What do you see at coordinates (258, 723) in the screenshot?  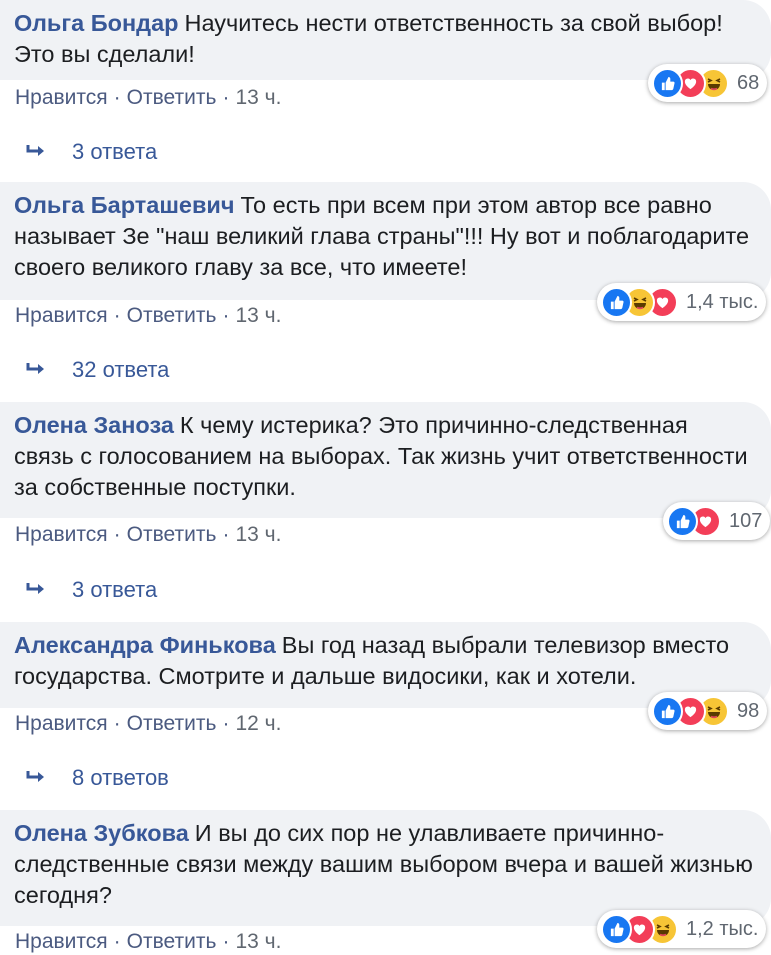 I see `comment-timestamp: 12 ч.` at bounding box center [258, 723].